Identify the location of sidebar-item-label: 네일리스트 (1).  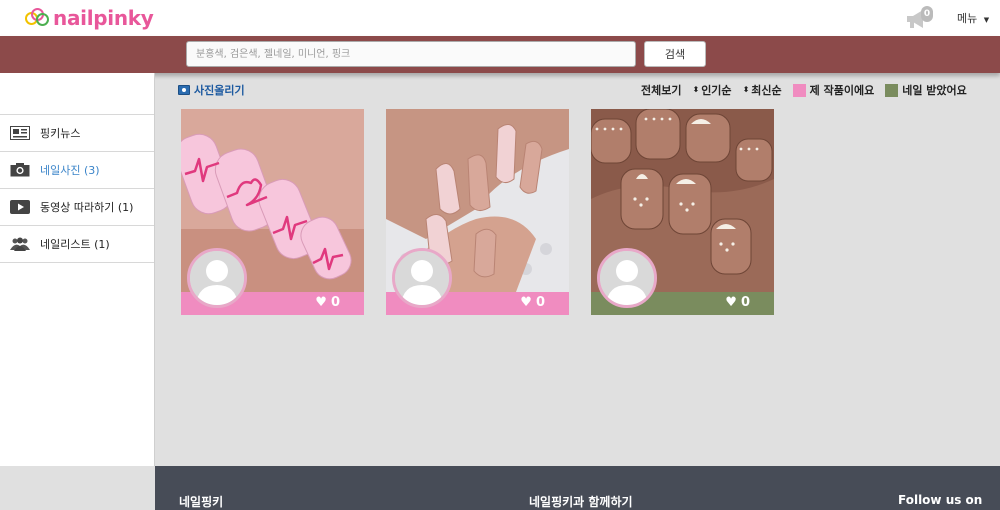
(75, 244).